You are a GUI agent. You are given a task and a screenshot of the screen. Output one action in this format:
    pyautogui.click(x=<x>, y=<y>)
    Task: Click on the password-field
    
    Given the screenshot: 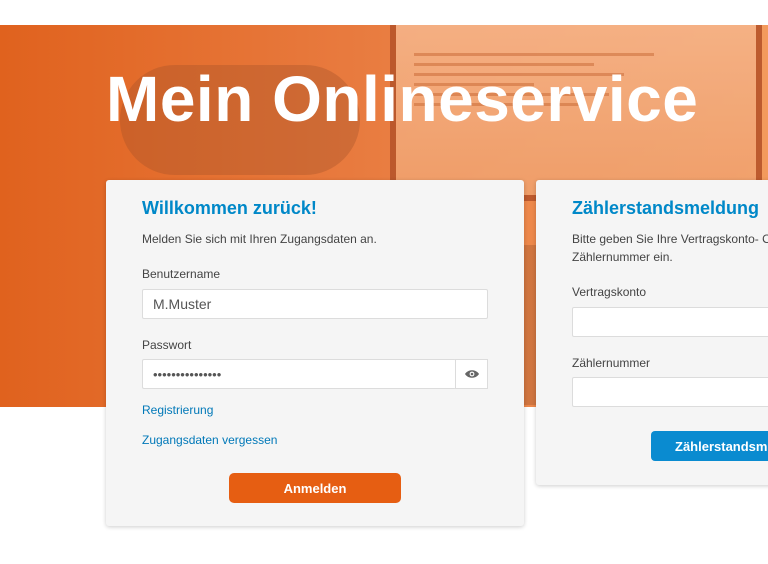 What is the action you would take?
    pyautogui.click(x=315, y=374)
    